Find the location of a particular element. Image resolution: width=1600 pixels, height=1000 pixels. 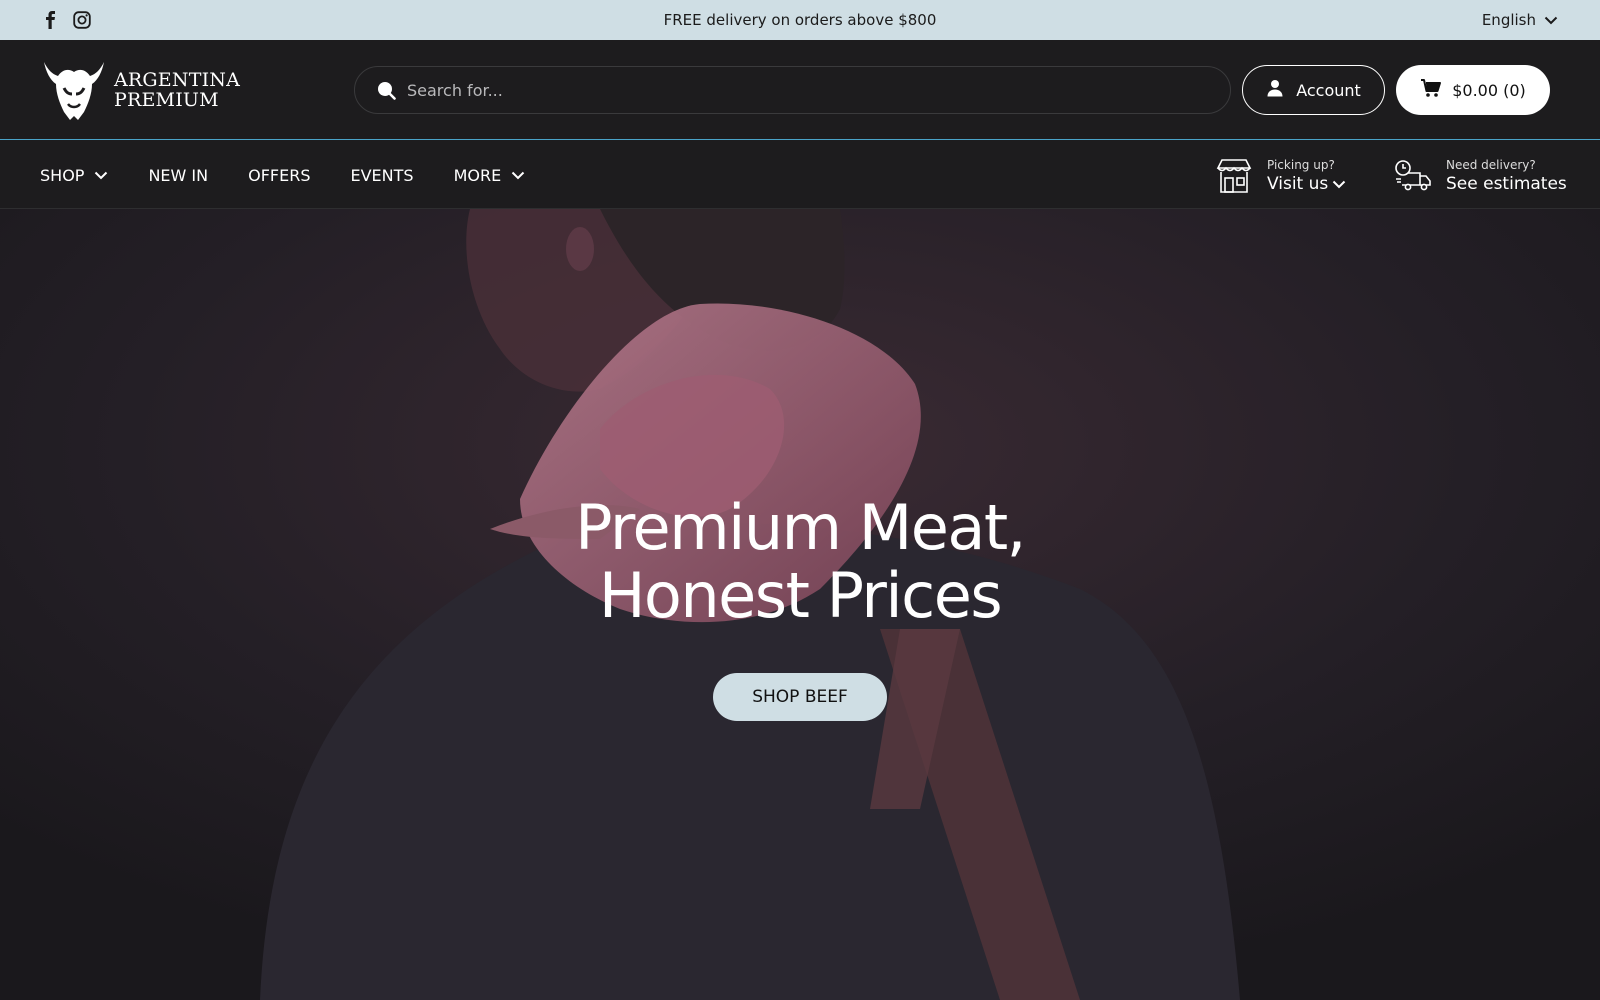

instagram-icon is located at coordinates (82, 20).